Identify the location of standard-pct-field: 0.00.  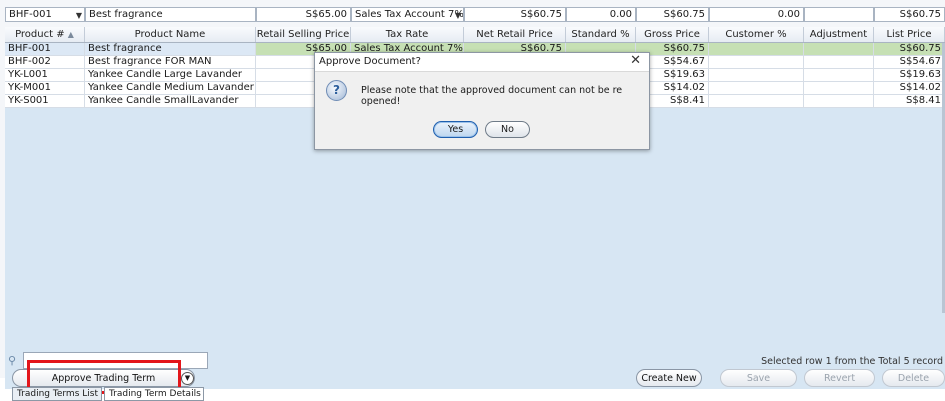
(601, 14).